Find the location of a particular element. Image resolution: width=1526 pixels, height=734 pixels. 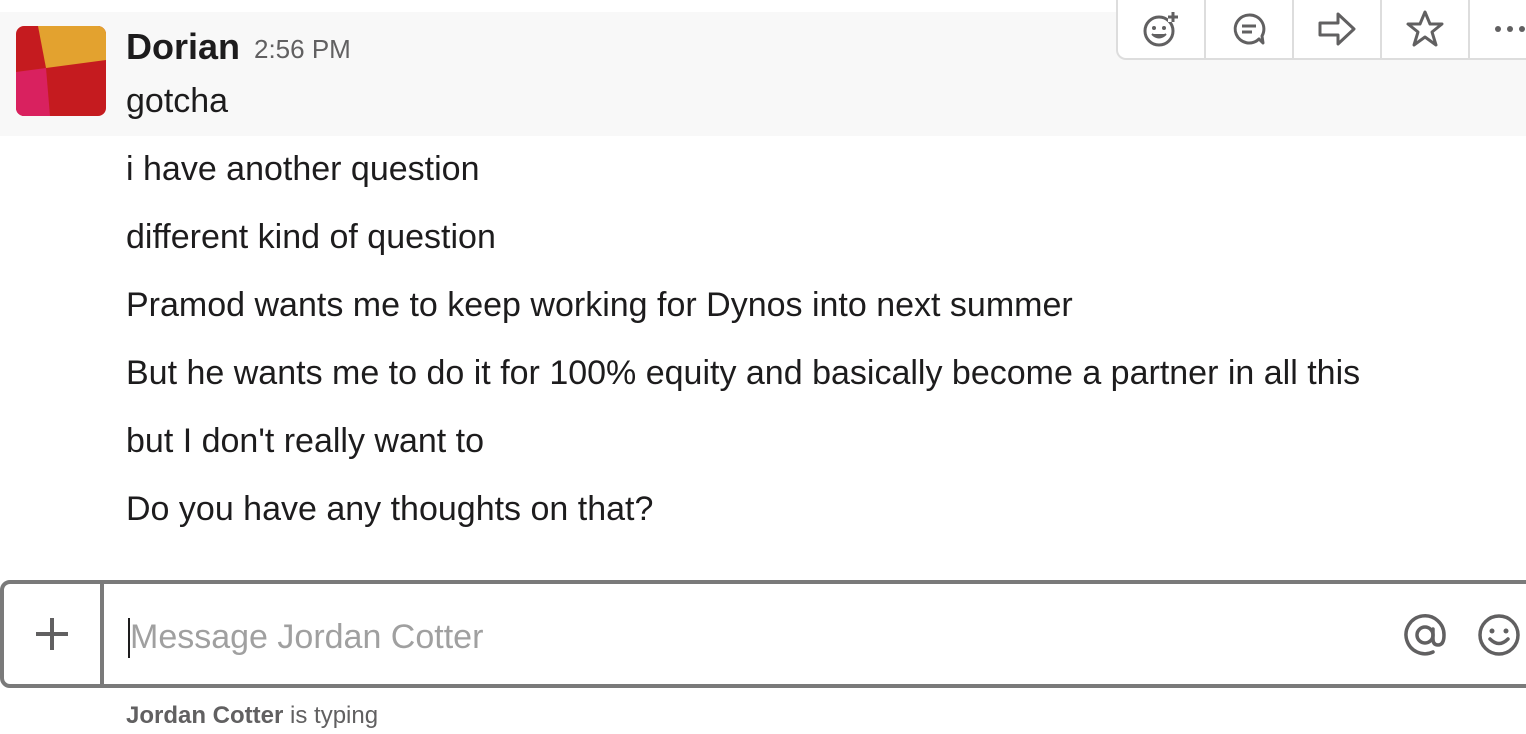

message-composer: Message Jordan Cotter is located at coordinates (763, 634).